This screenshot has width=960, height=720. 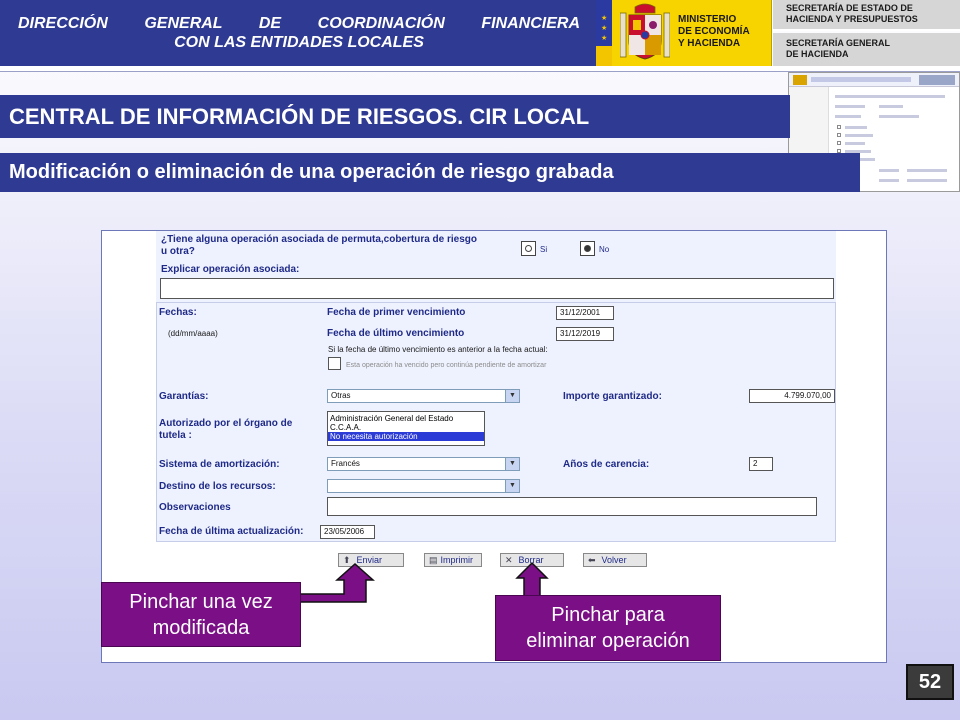 What do you see at coordinates (406, 436) in the screenshot?
I see `autorizado-option-selected: No necesita autorización` at bounding box center [406, 436].